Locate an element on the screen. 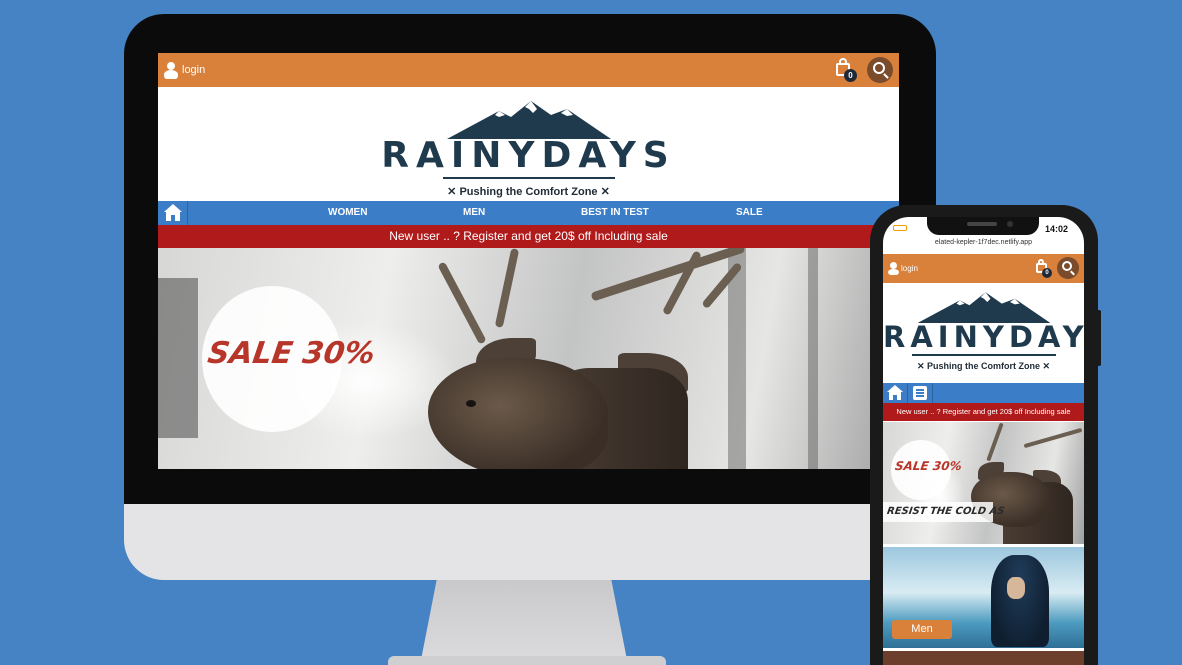 The width and height of the screenshot is (1182, 665). logo-wordmark: RAINYDAYS is located at coordinates (528, 155).